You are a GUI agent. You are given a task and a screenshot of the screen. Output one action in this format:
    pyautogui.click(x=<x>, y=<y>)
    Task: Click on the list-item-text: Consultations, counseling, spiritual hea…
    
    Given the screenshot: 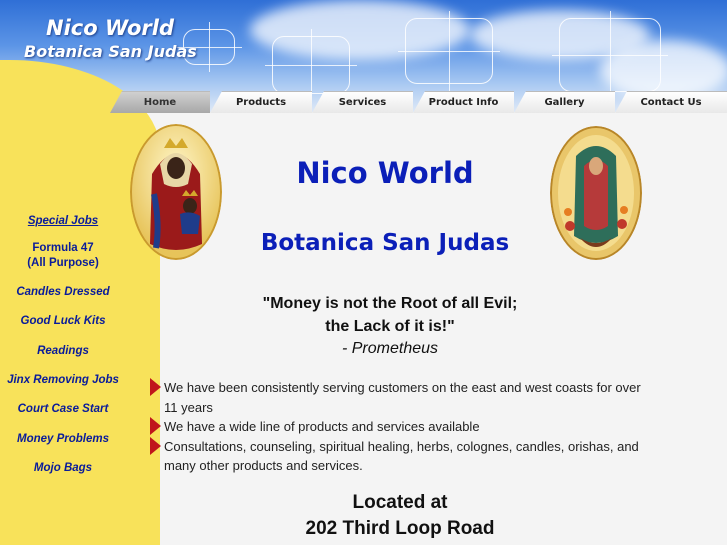 What is the action you would take?
    pyautogui.click(x=401, y=456)
    